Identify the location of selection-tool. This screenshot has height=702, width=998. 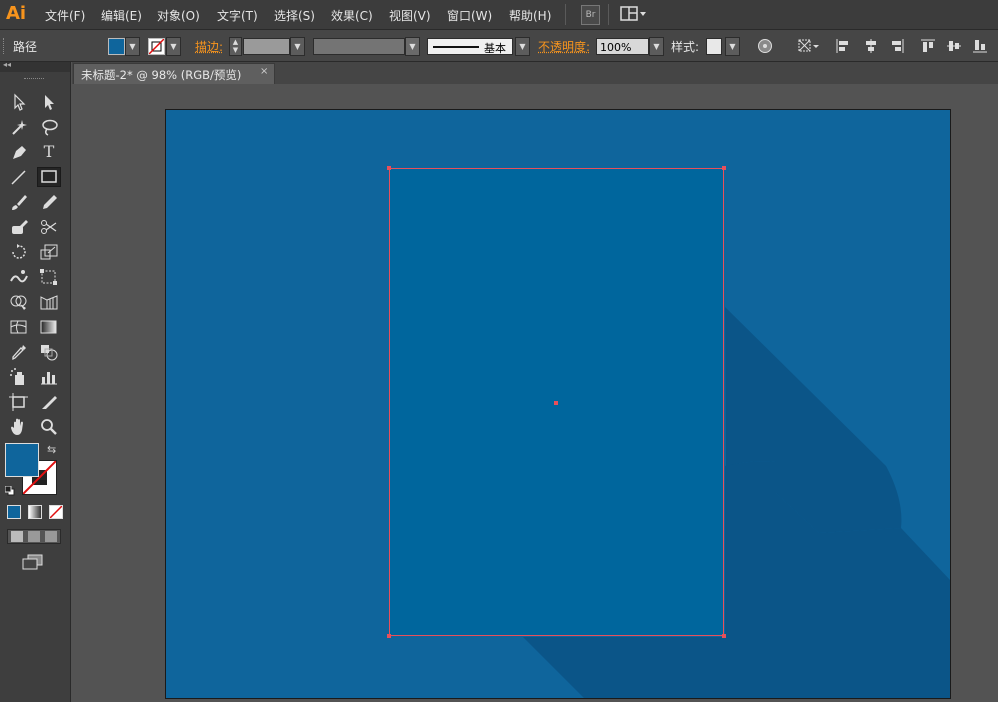
(19, 102).